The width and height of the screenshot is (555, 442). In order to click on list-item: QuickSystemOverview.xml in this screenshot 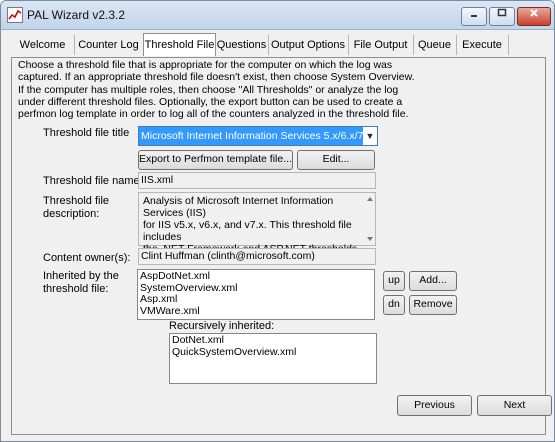, I will do `click(273, 352)`.